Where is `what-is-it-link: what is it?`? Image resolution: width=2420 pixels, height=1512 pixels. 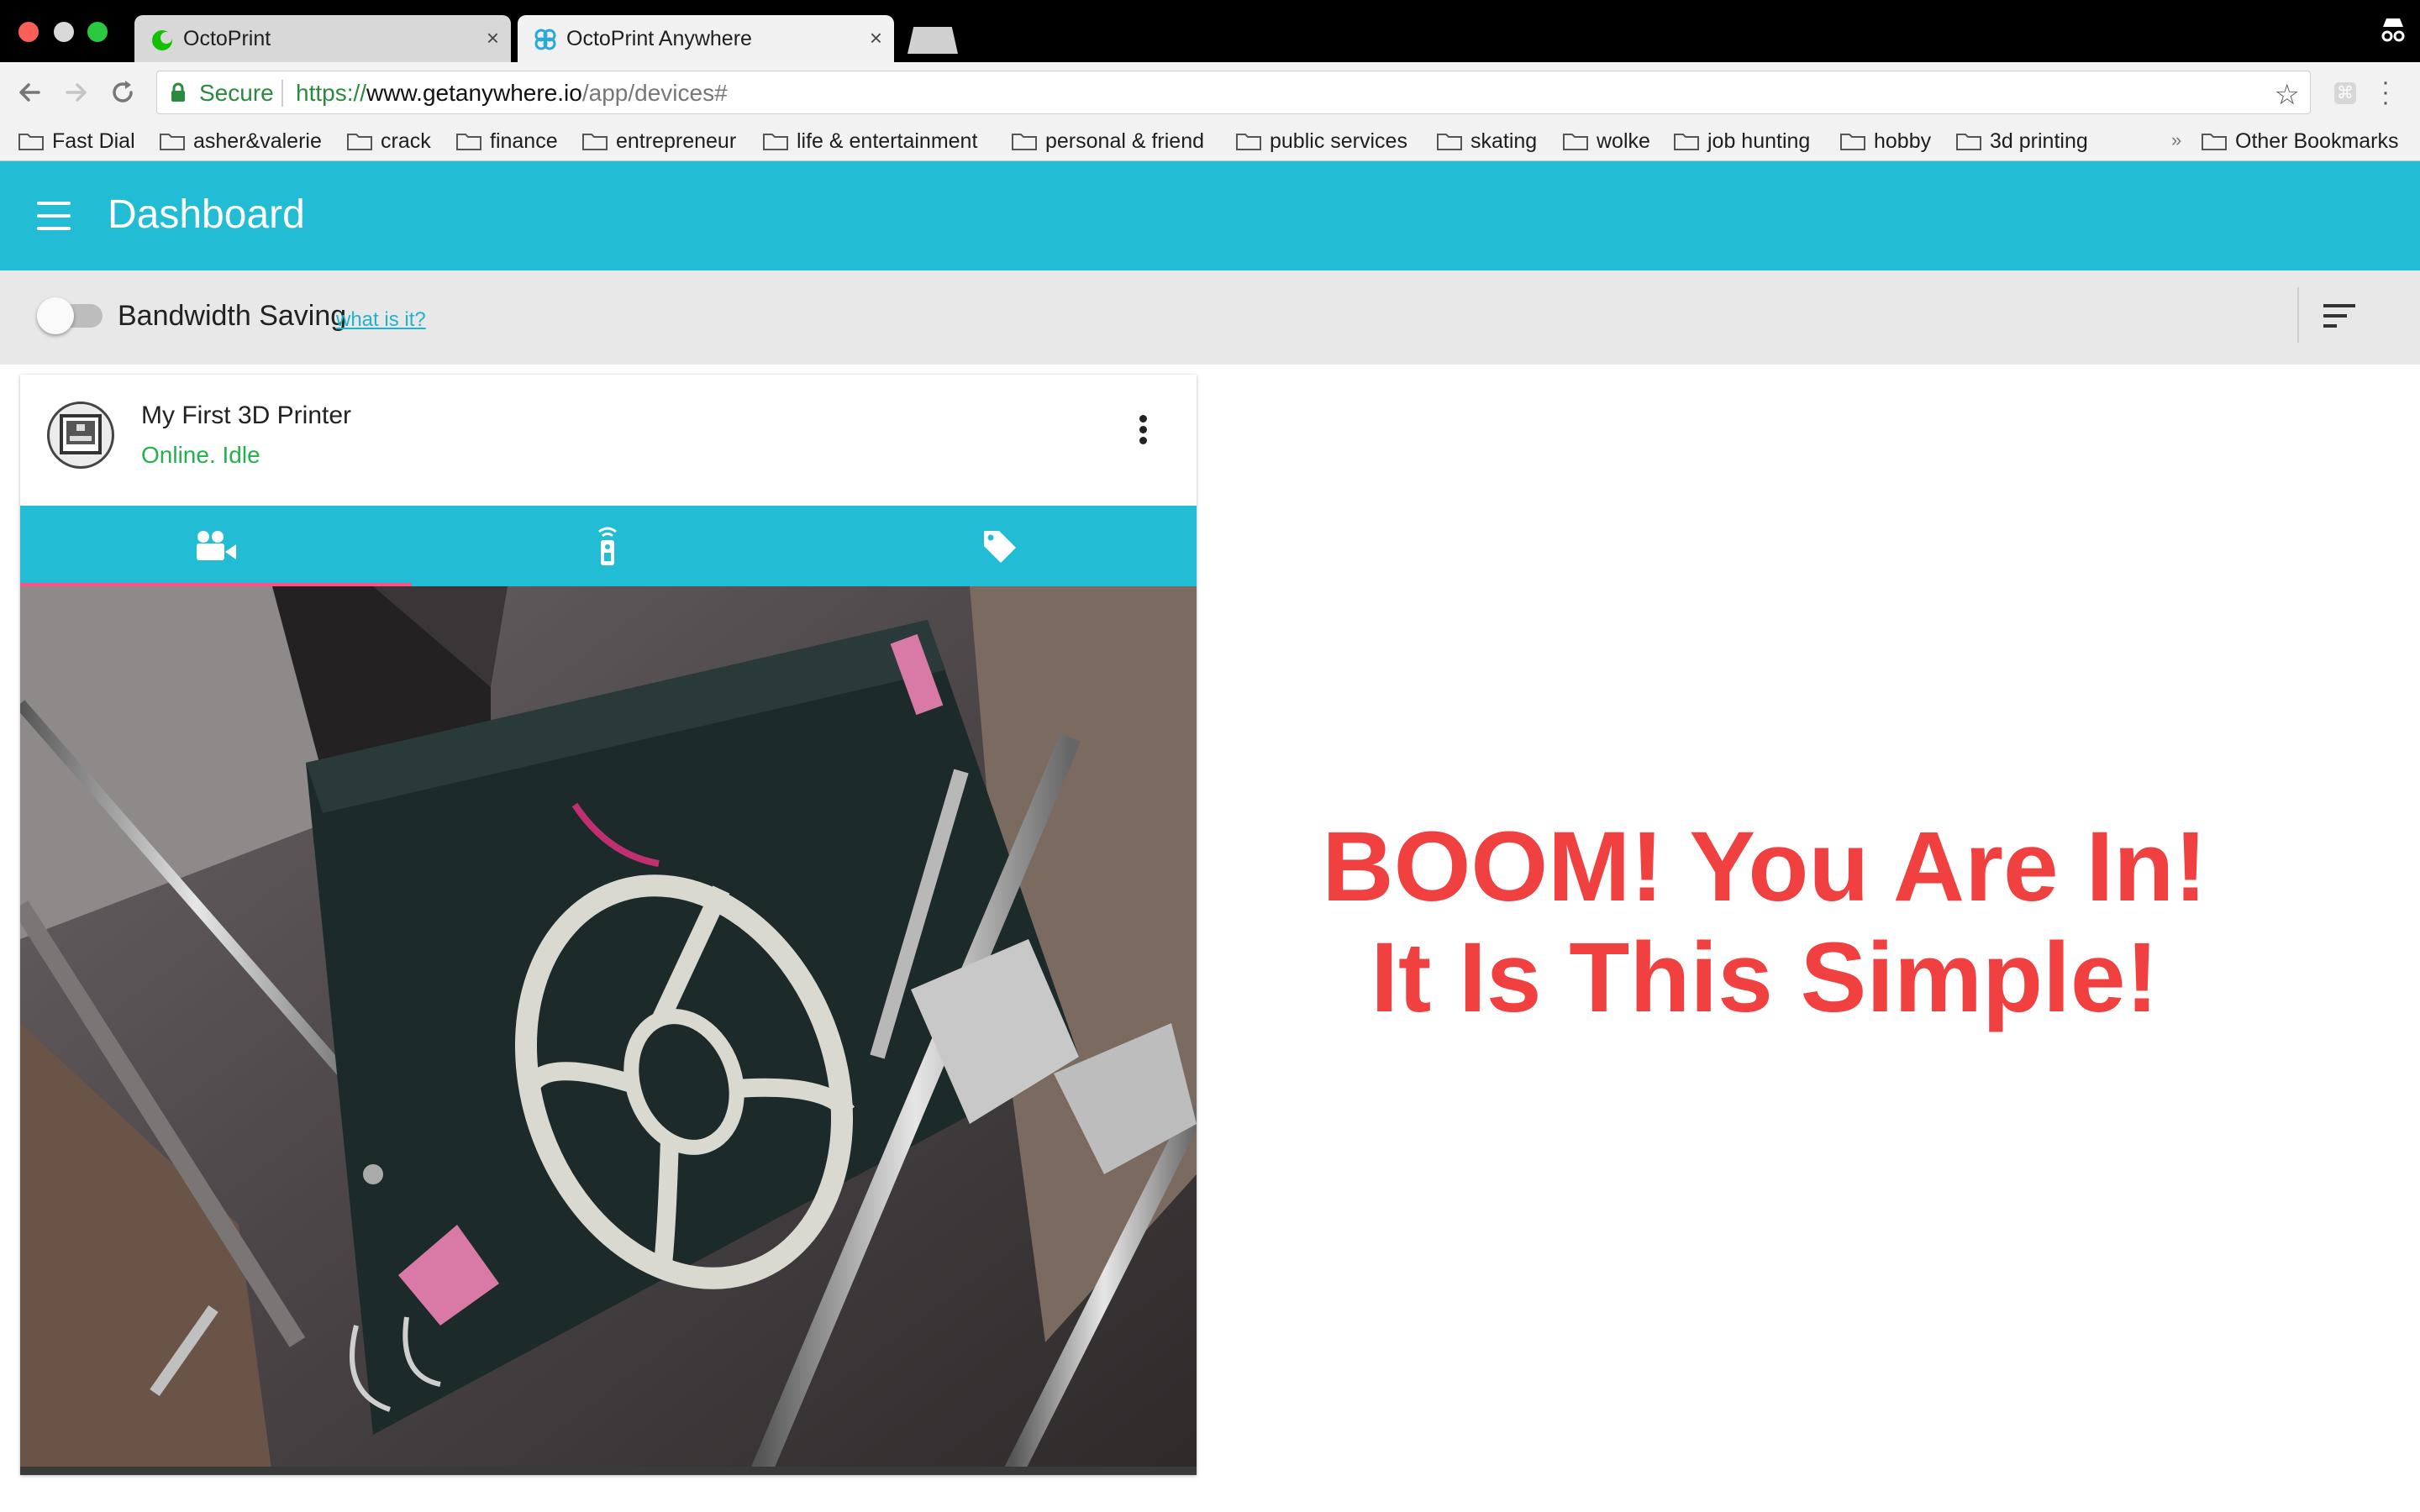 what-is-it-link: what is it? is located at coordinates (381, 320).